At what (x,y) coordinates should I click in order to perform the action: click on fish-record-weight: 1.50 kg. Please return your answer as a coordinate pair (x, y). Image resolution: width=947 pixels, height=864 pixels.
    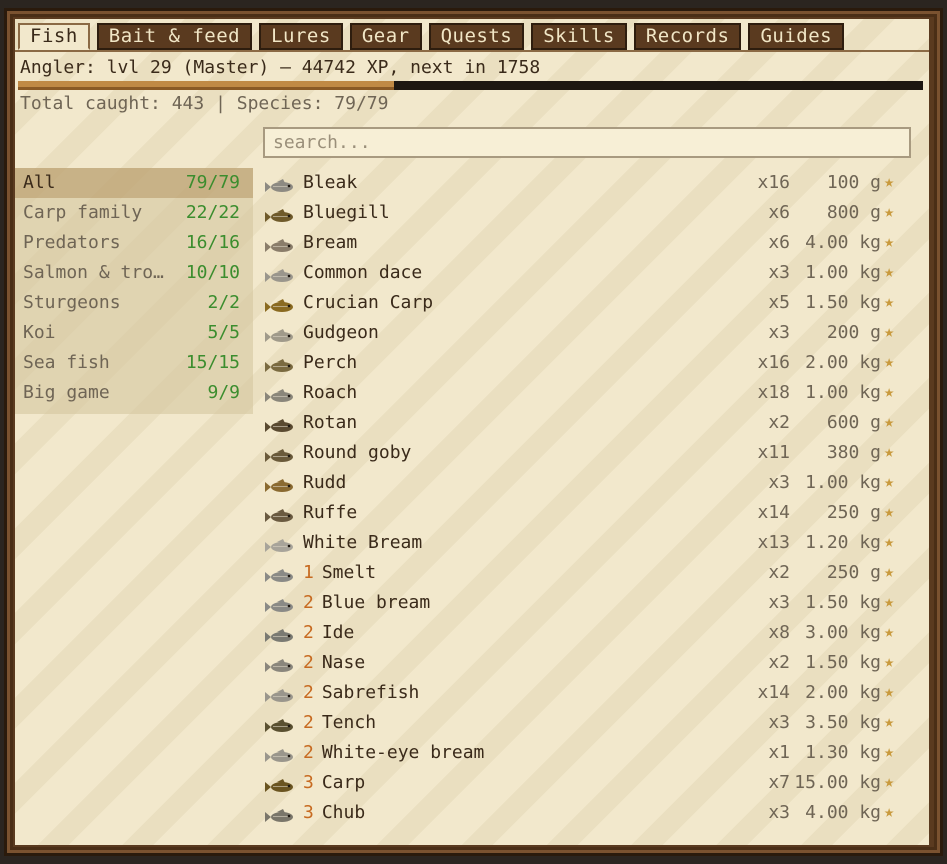
    Looking at the image, I should click on (843, 662).